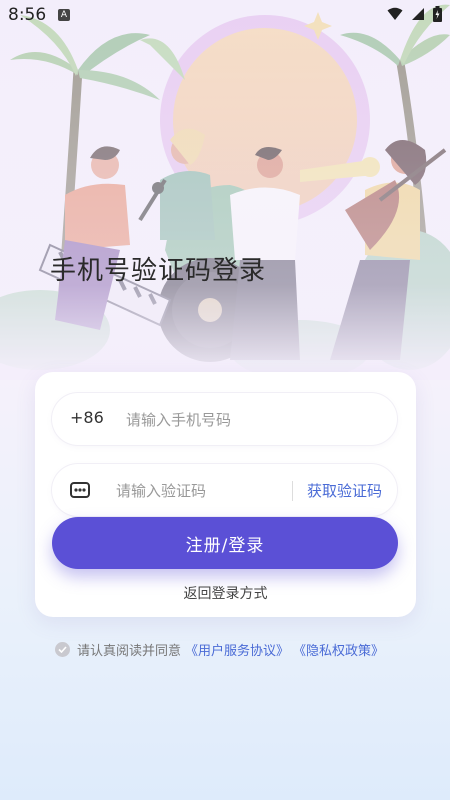 This screenshot has width=450, height=800. I want to click on phone-field: +86, so click(224, 419).